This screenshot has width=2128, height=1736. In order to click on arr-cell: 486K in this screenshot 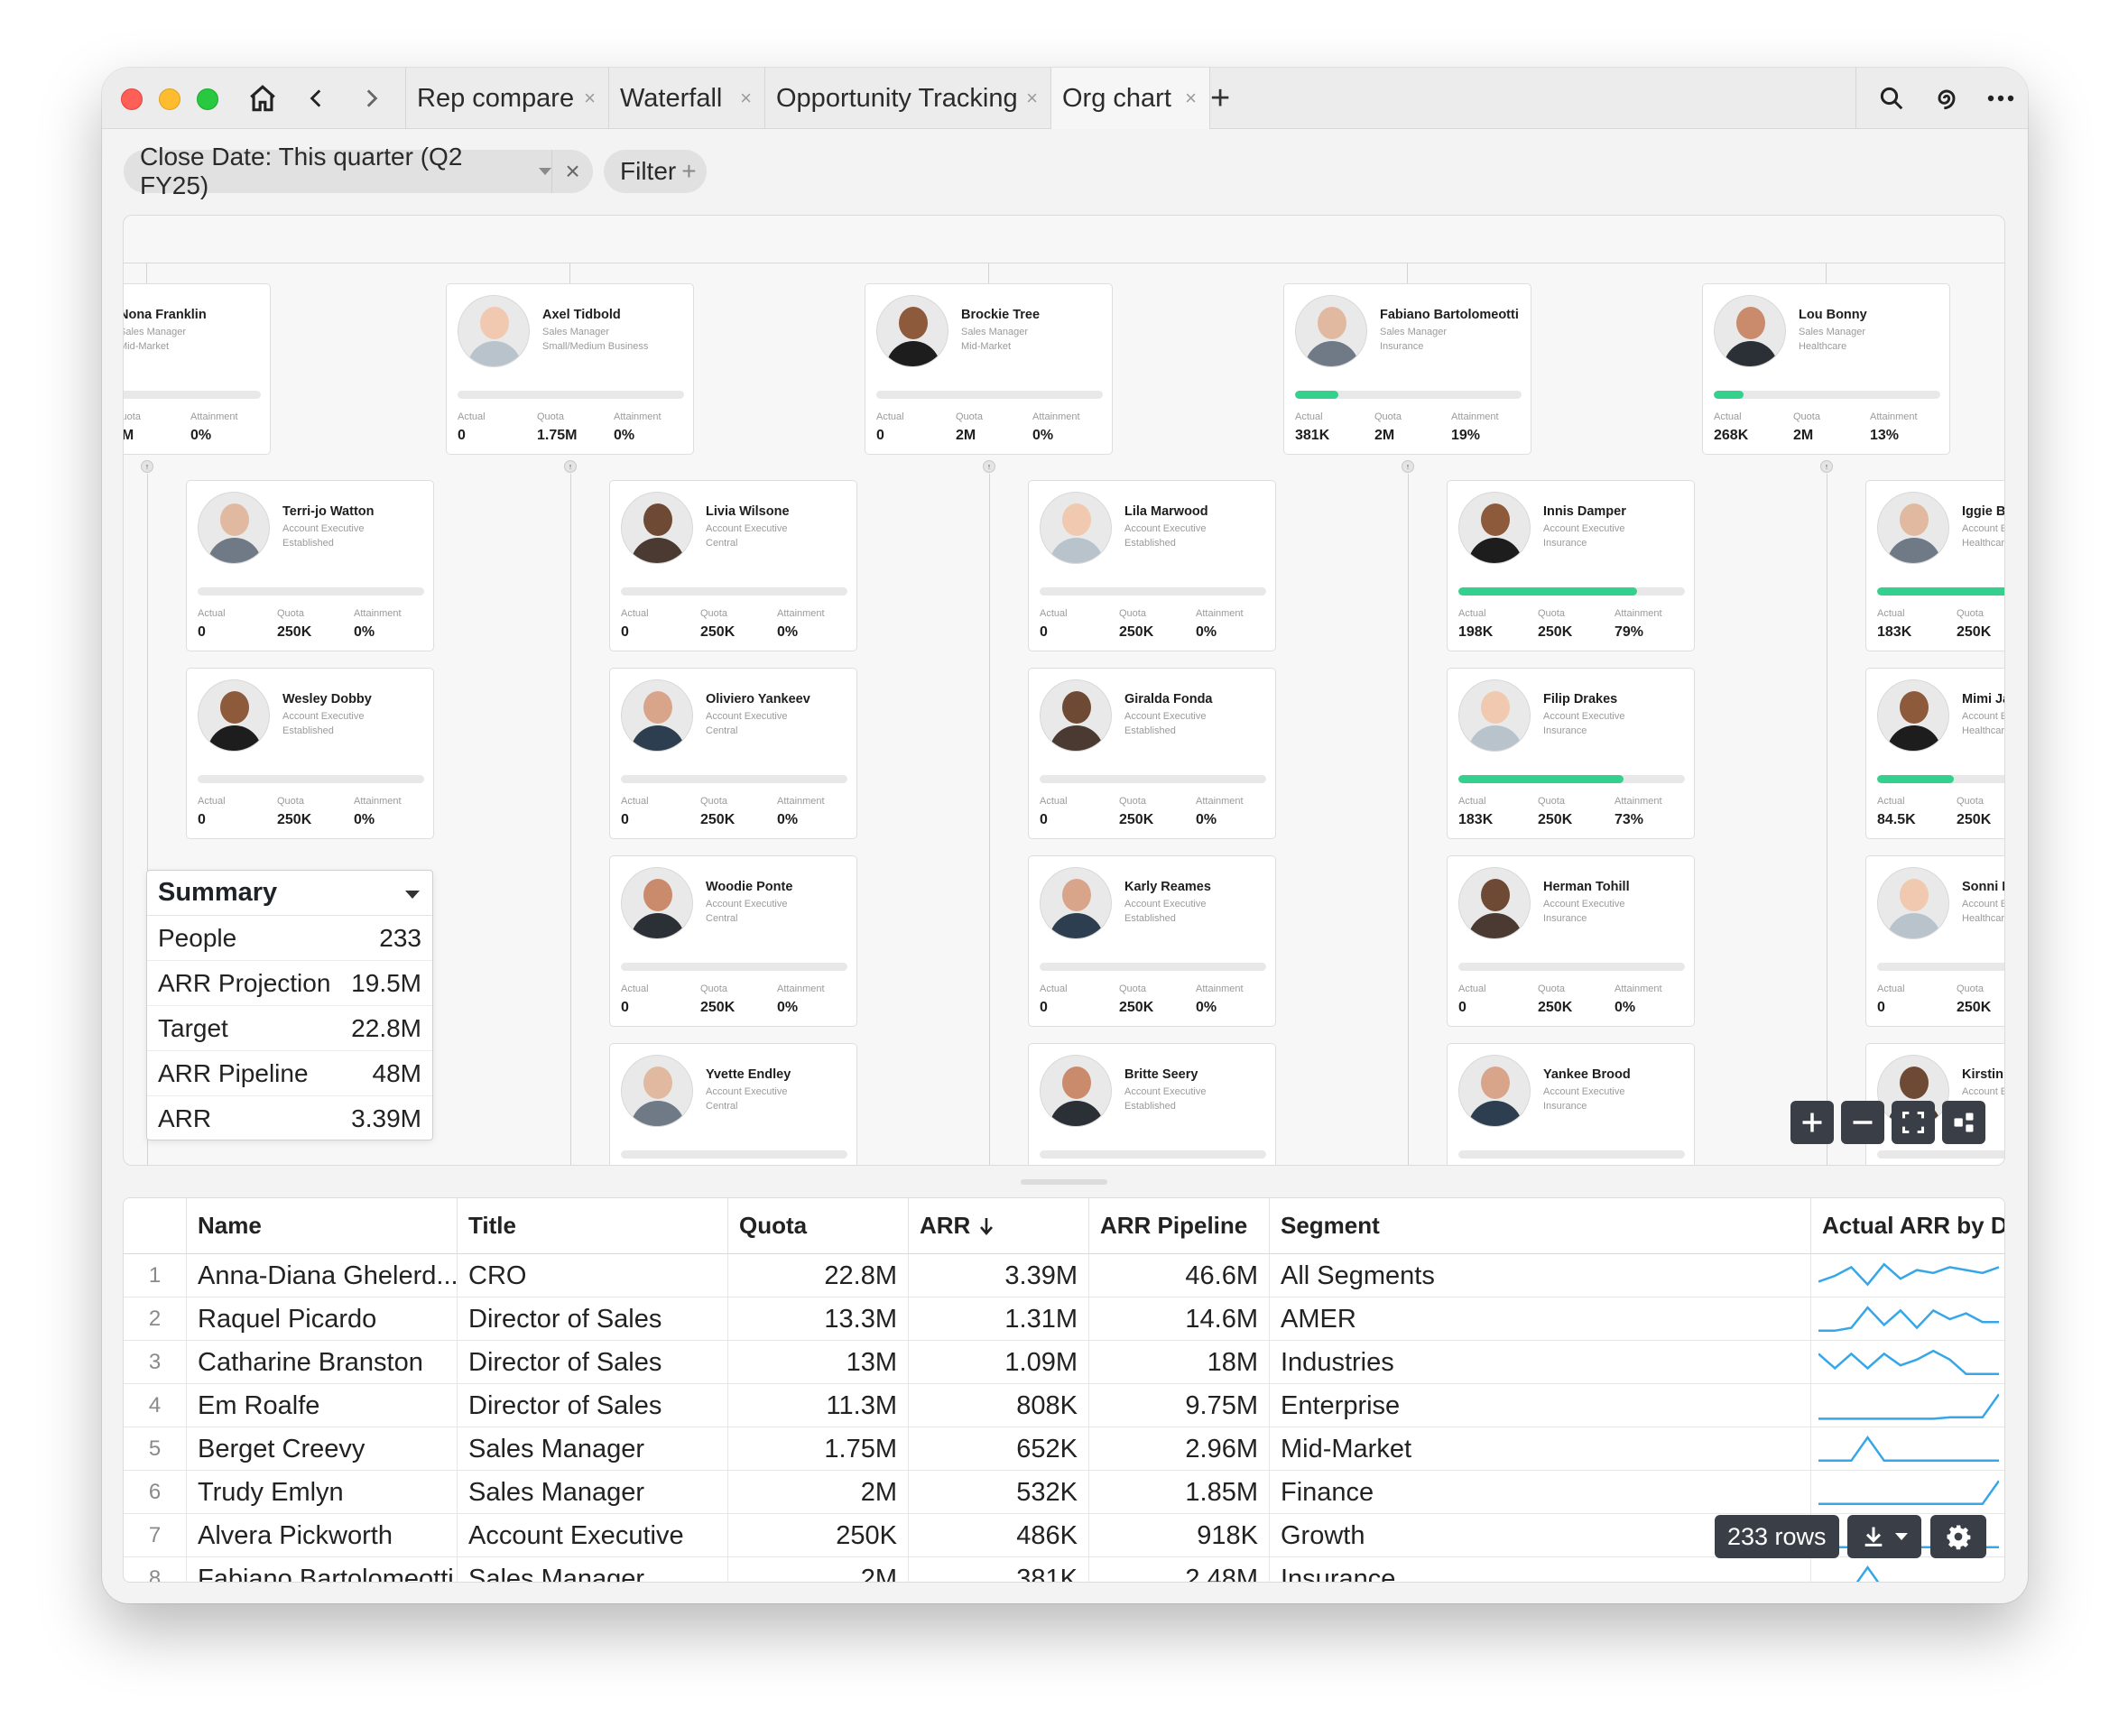, I will do `click(999, 1535)`.